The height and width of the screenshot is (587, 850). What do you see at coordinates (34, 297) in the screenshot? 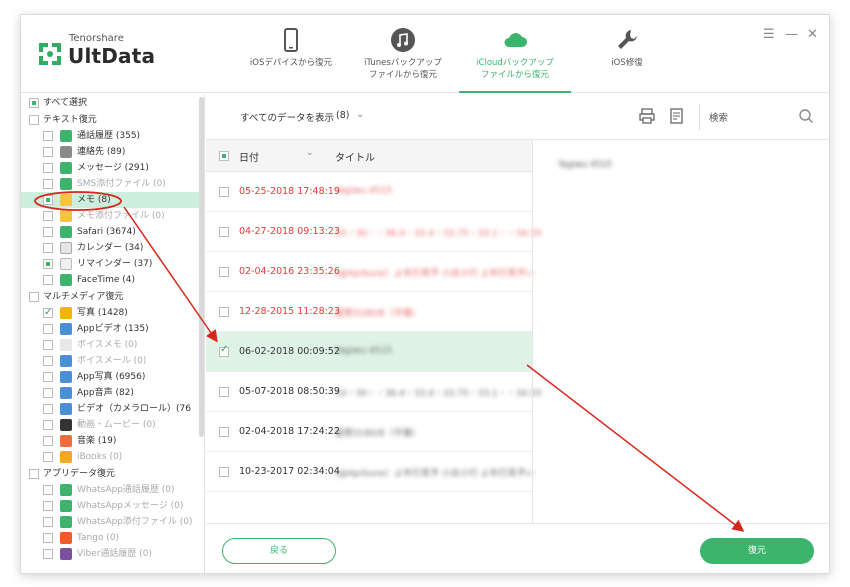
I see `section-media-toggle` at bounding box center [34, 297].